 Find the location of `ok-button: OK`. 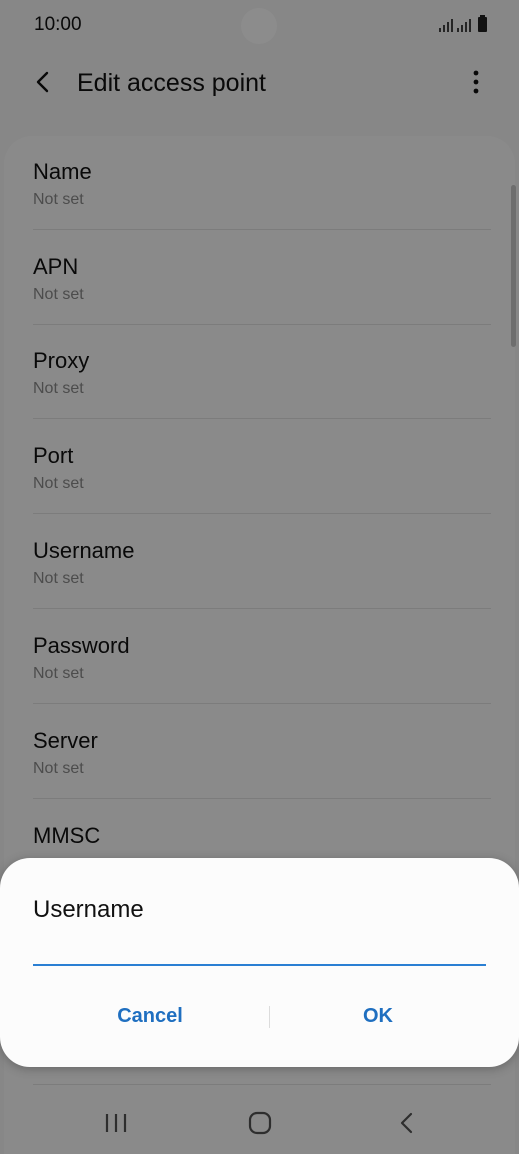

ok-button: OK is located at coordinates (378, 1016).